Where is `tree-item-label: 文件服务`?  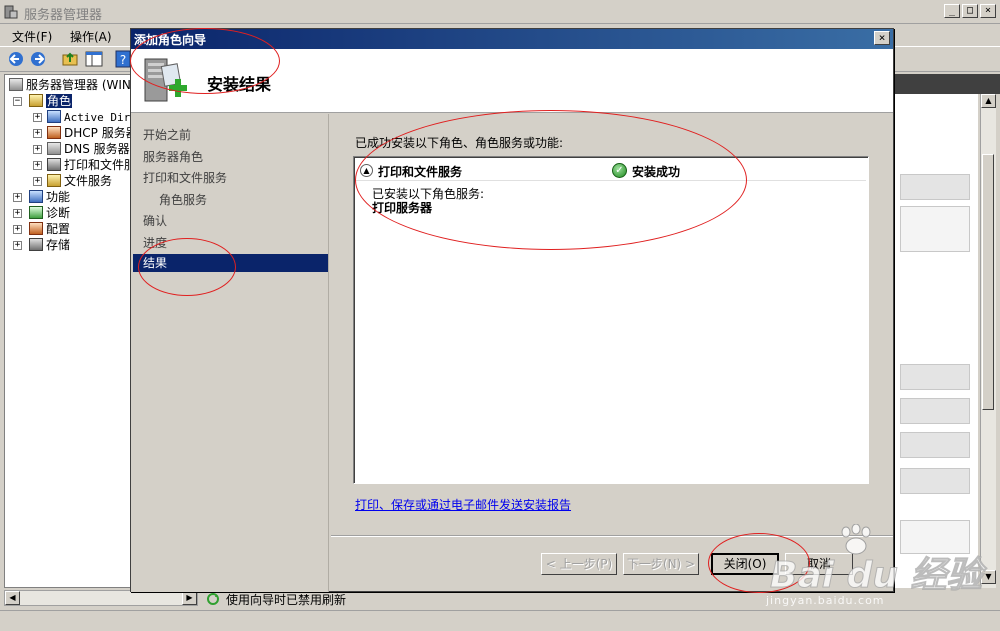
tree-item-label: 文件服务 is located at coordinates (88, 181).